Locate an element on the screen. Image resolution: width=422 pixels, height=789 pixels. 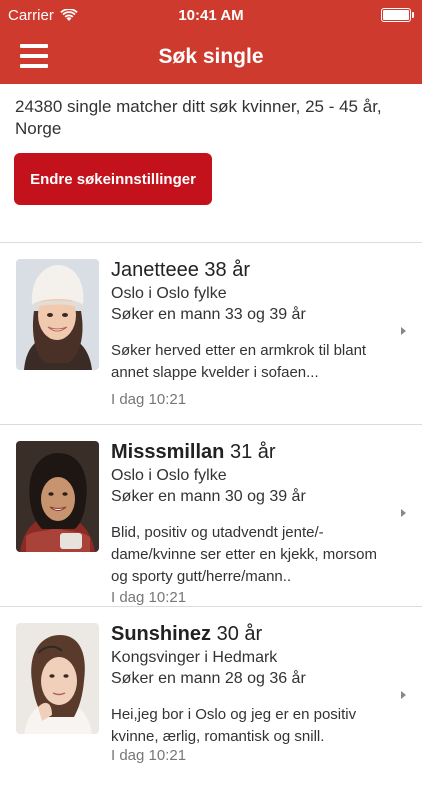
profile-name: Janetteee is located at coordinates (155, 270).